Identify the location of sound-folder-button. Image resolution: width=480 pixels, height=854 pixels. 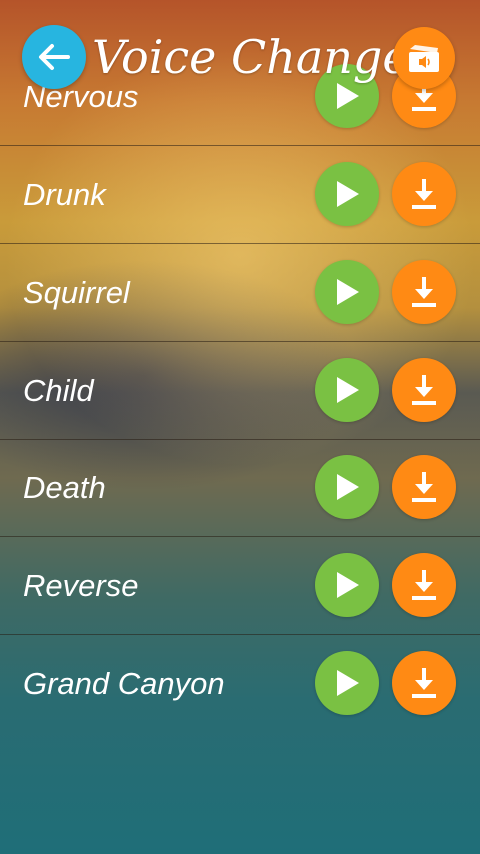
(424, 58).